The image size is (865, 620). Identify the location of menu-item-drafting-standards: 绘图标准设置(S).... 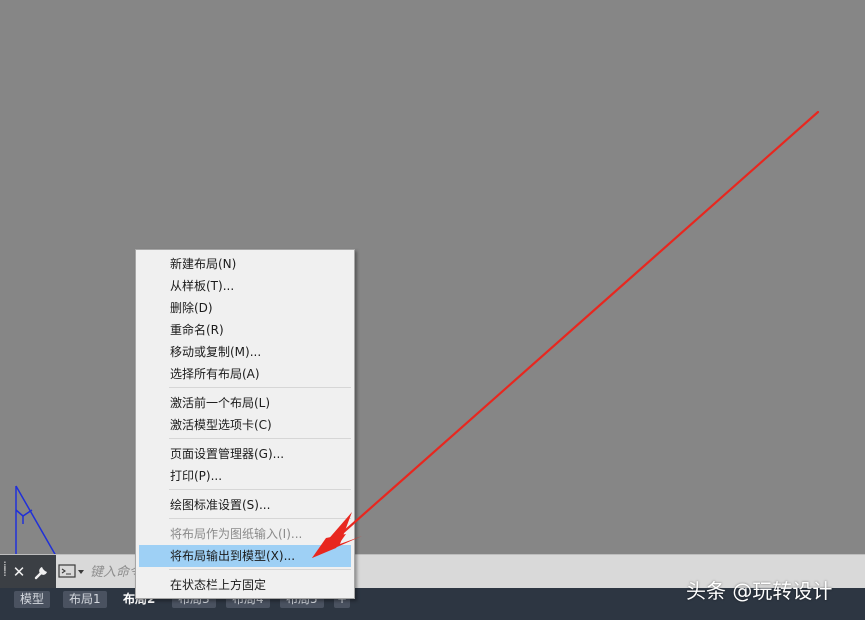
(245, 505).